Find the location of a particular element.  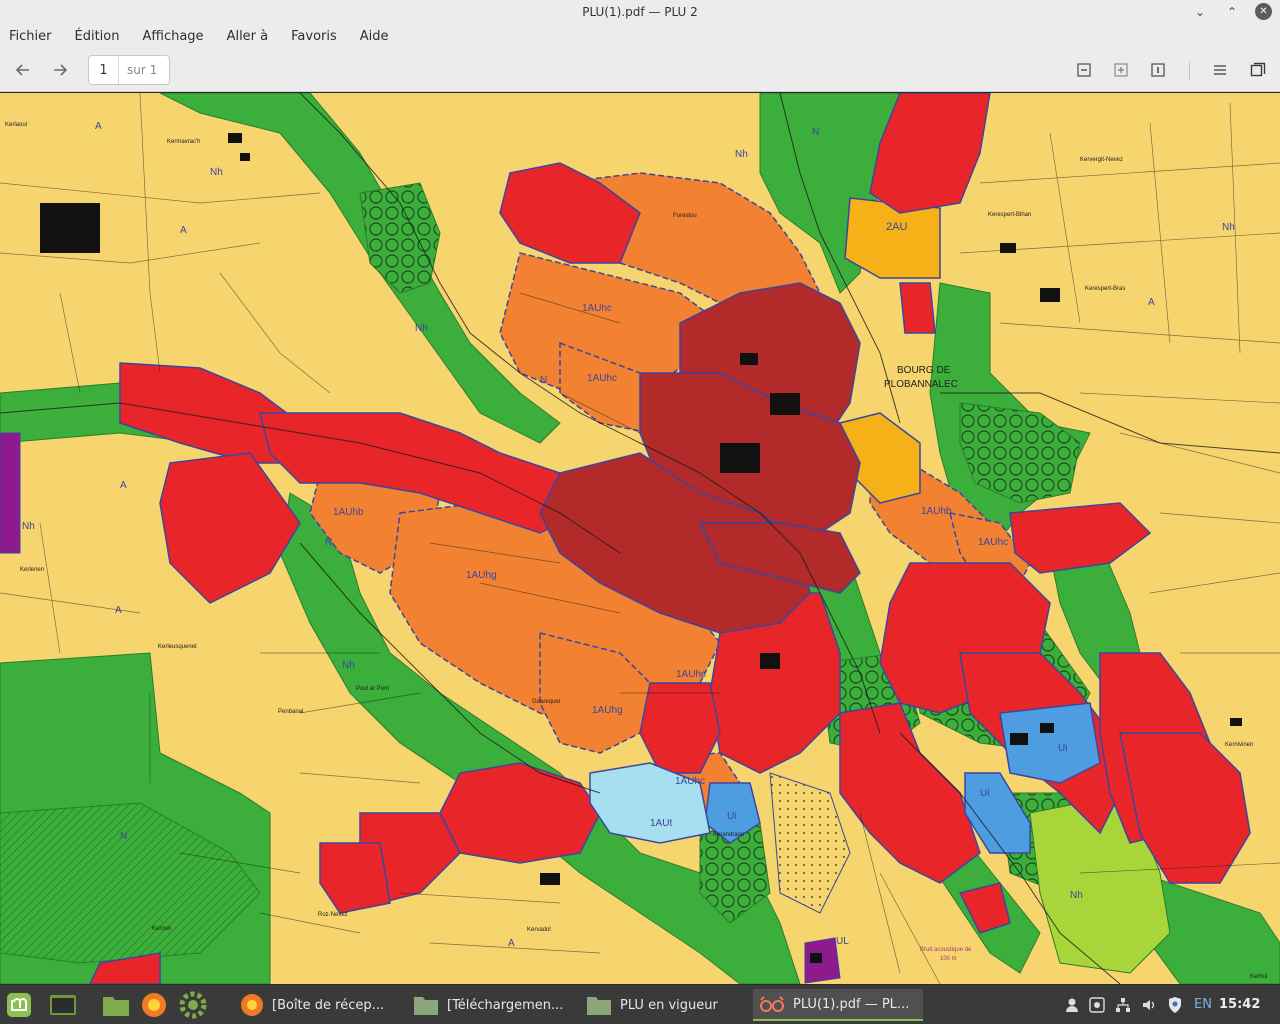

thunderbird-icon is located at coordinates (252, 1005).